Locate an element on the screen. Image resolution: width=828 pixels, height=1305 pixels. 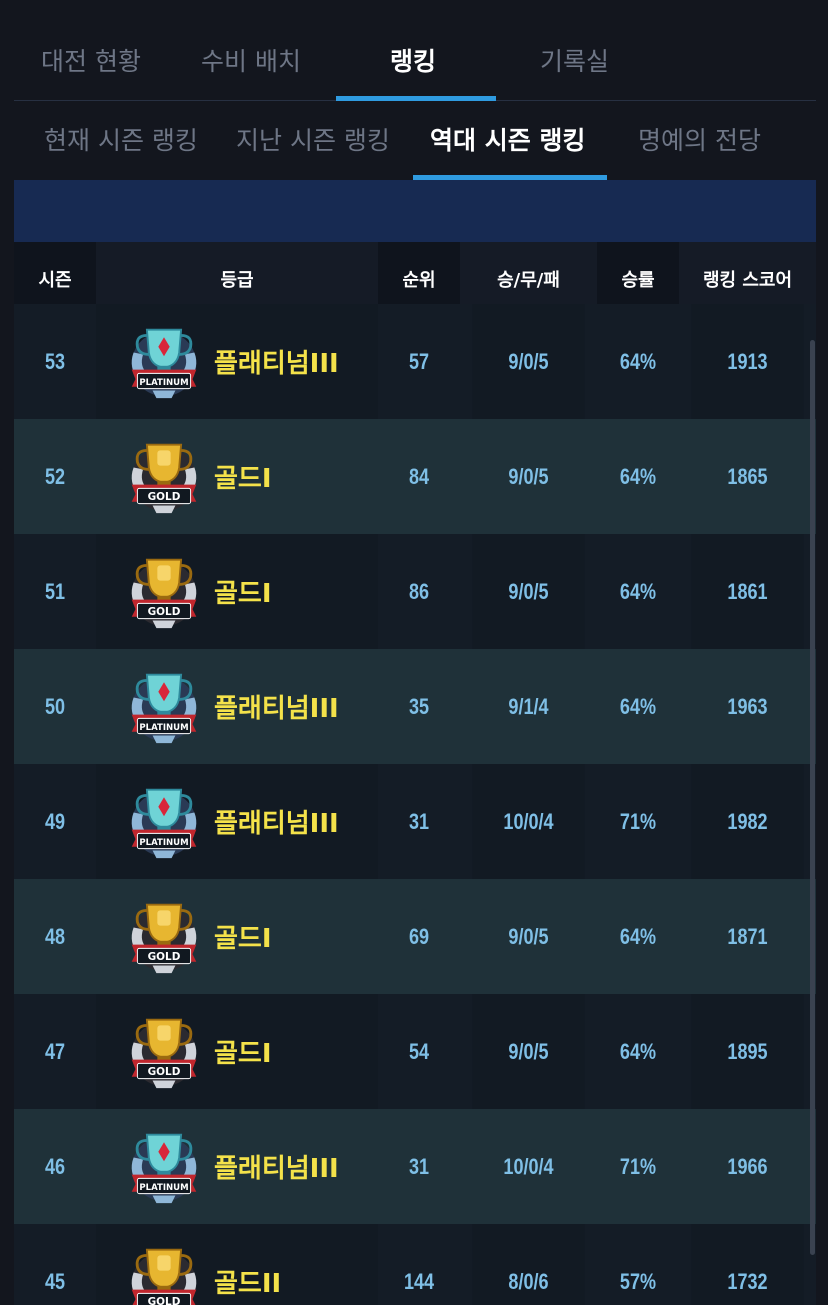
win-draw-loss-value: 9/1/4 is located at coordinates (528, 706).